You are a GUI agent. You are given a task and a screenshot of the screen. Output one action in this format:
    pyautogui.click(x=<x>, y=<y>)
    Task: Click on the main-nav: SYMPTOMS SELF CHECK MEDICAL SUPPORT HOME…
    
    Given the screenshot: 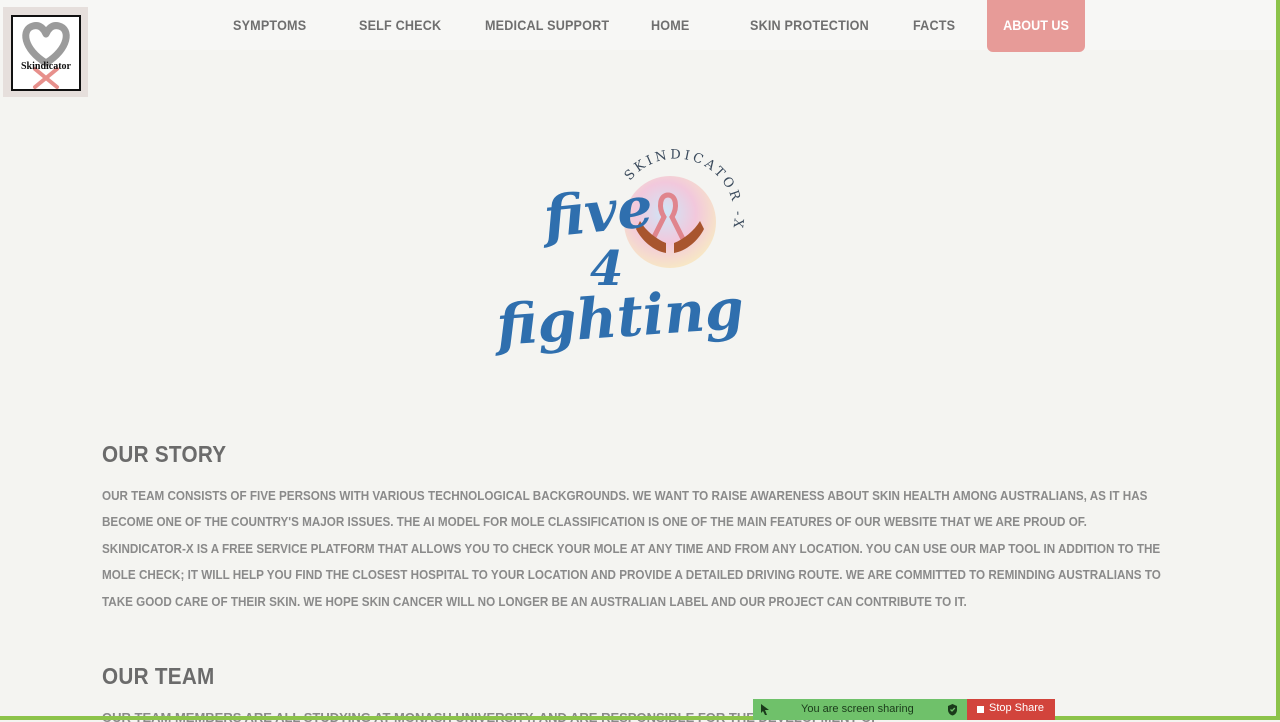 What is the action you would take?
    pyautogui.click(x=638, y=26)
    